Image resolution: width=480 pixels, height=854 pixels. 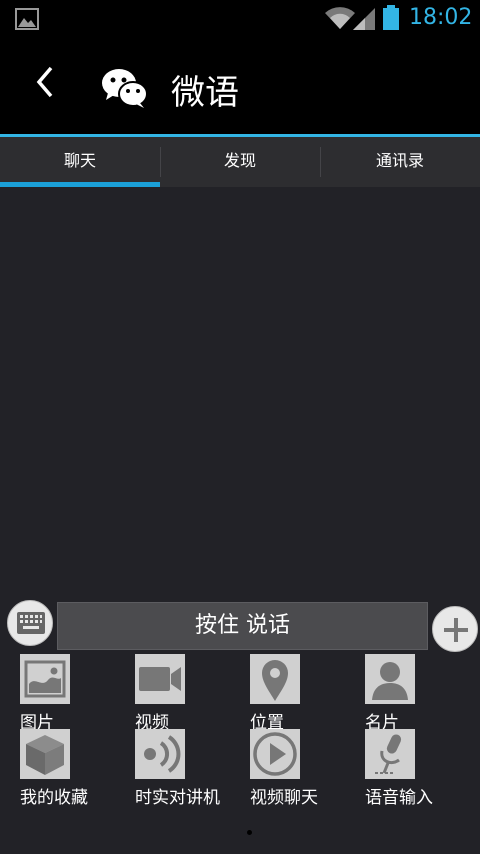 I want to click on microphone-icon, so click(x=390, y=754).